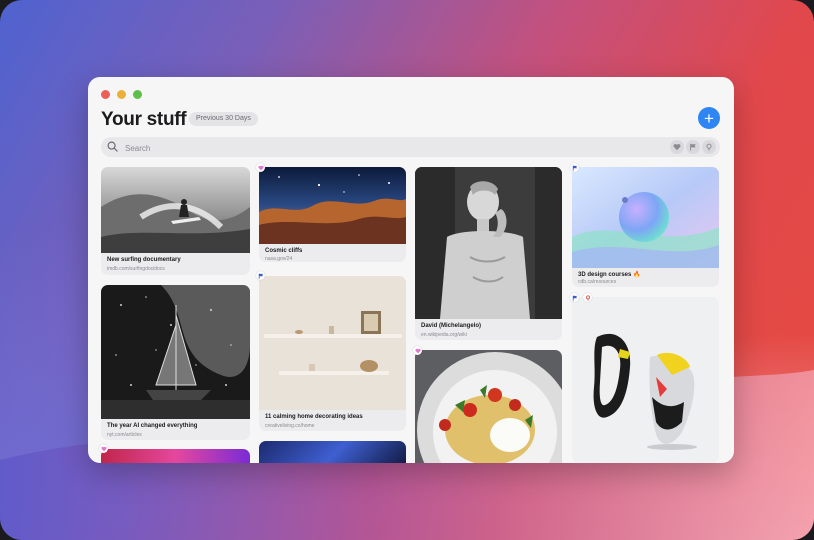 Image resolution: width=814 pixels, height=540 pixels. Describe the element at coordinates (709, 118) in the screenshot. I see `add-button: +` at that location.